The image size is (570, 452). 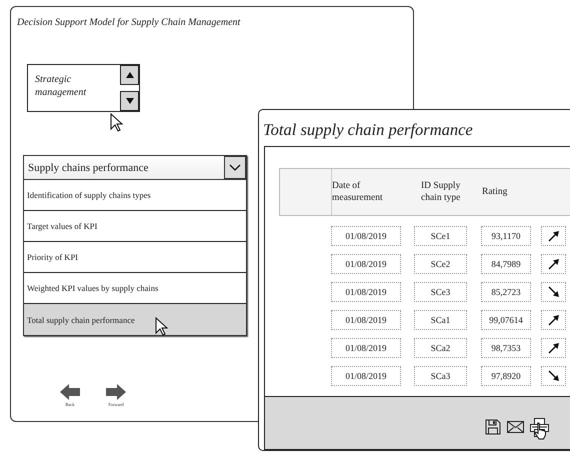 I want to click on rating-cell: 85,2723, so click(x=506, y=292).